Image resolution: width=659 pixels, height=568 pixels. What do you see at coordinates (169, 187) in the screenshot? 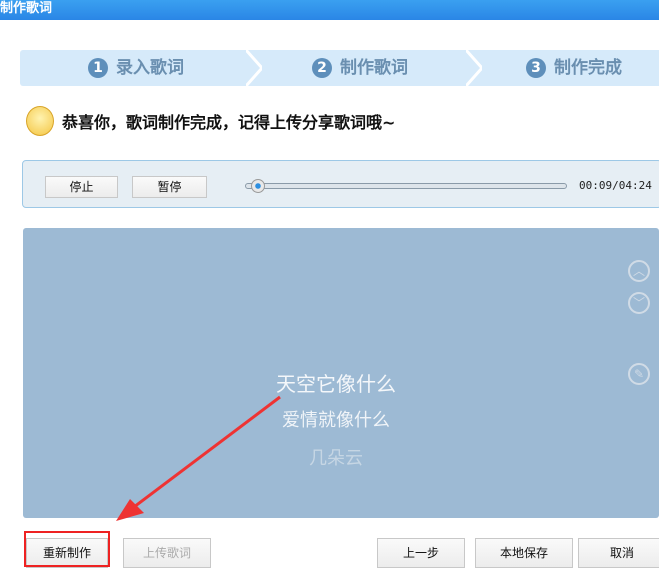
I see `pause-button: 暂停` at bounding box center [169, 187].